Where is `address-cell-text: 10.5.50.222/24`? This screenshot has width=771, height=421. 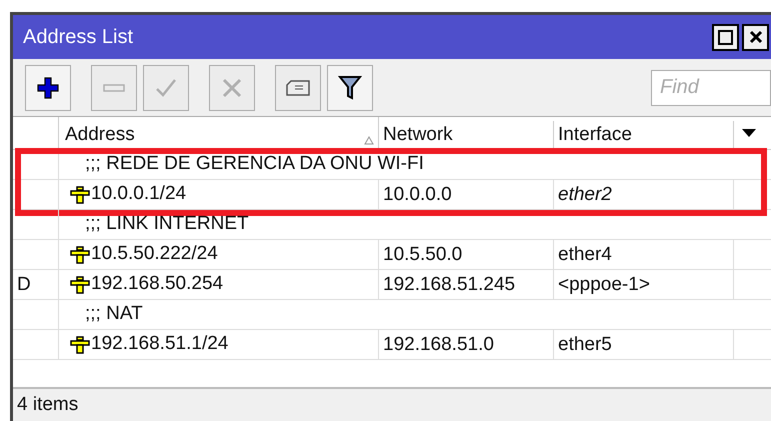
address-cell-text: 10.5.50.222/24 is located at coordinates (154, 254).